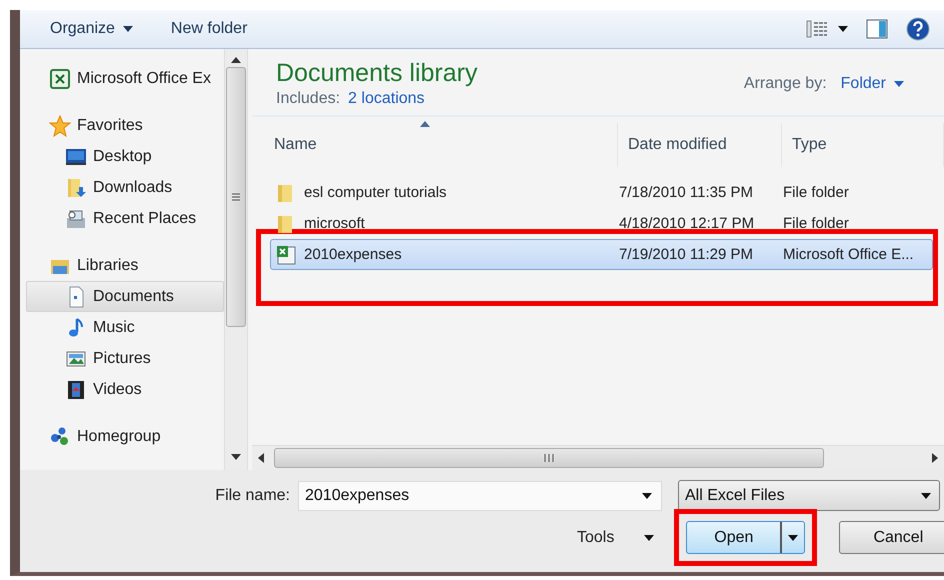  What do you see at coordinates (125, 187) in the screenshot?
I see `sidebar-item: Downloads` at bounding box center [125, 187].